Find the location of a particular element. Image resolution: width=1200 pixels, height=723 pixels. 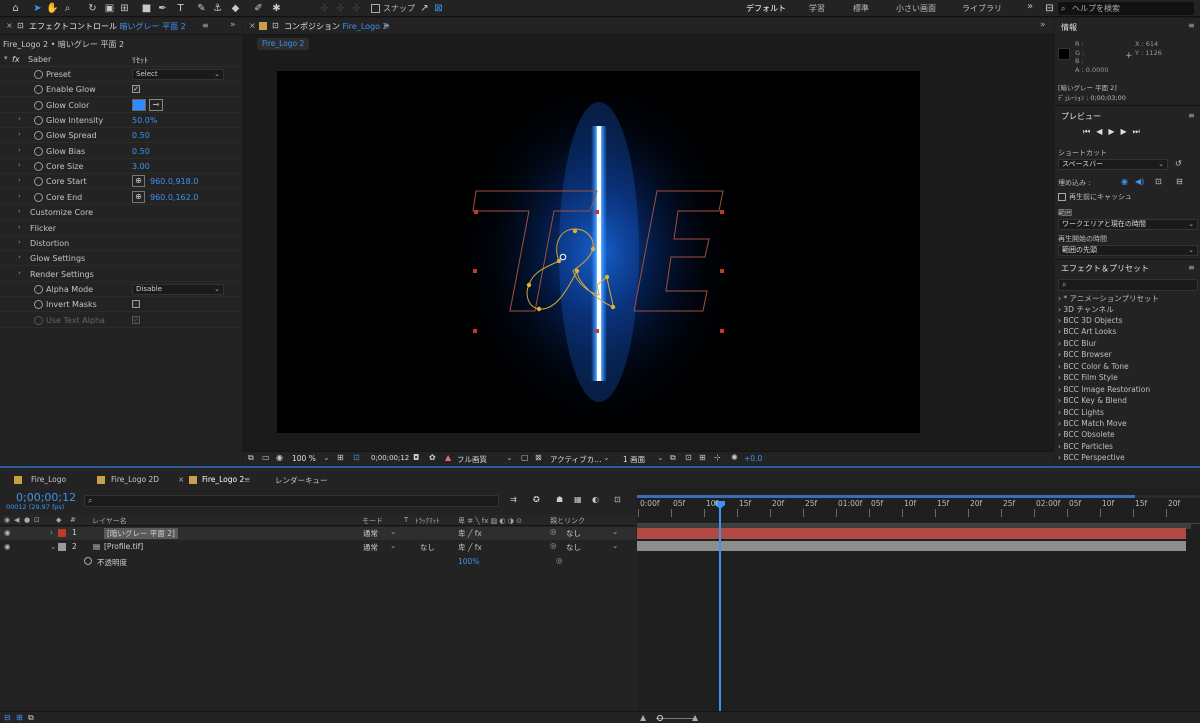

snapshot-icon: ⧉ is located at coordinates (251, 458).